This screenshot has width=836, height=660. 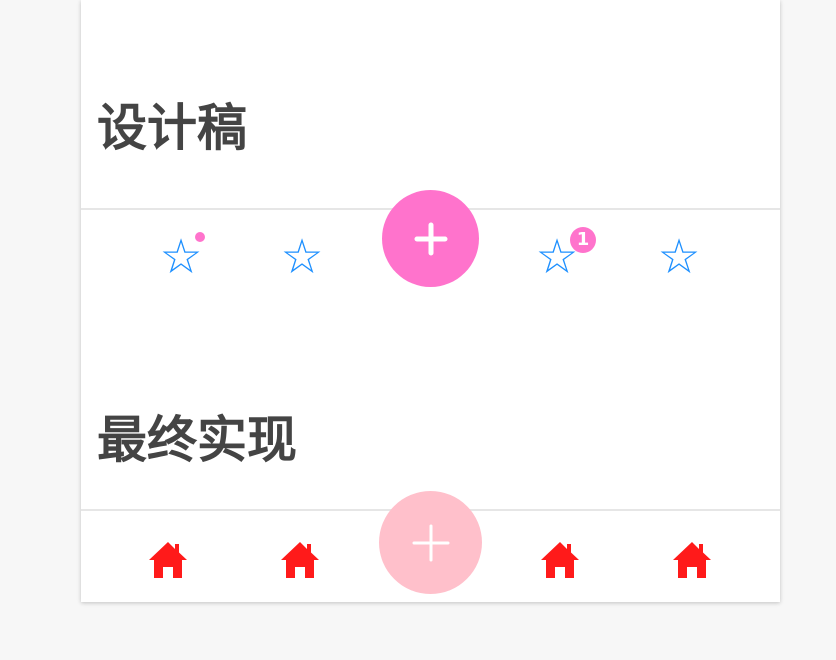 What do you see at coordinates (200, 237) in the screenshot?
I see `notification-dot` at bounding box center [200, 237].